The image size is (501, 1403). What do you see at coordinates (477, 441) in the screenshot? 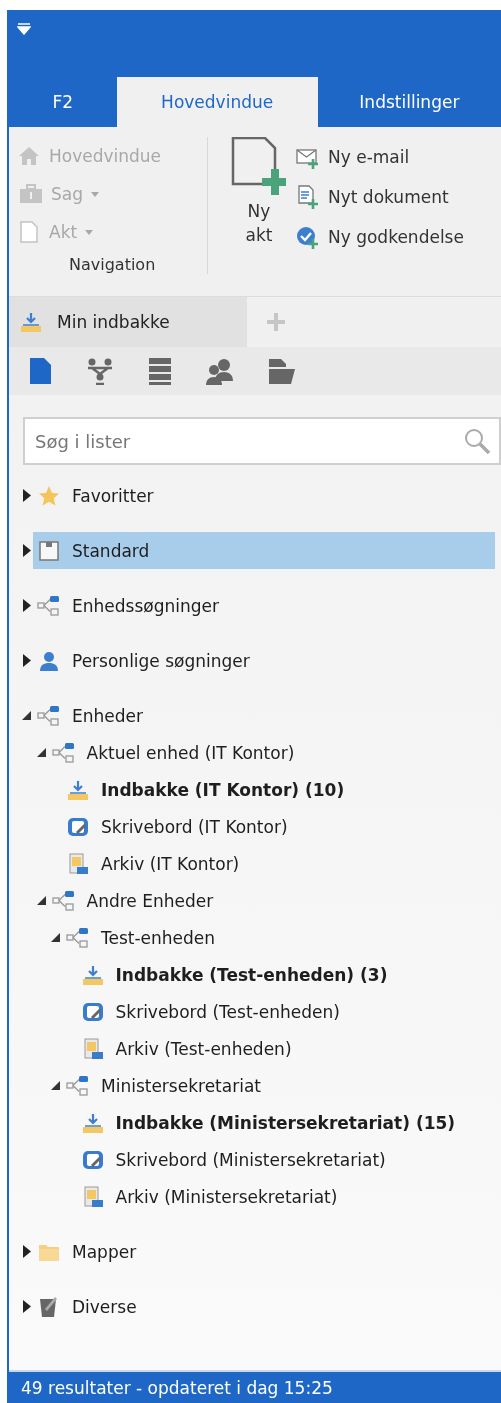
I see `search-icon` at bounding box center [477, 441].